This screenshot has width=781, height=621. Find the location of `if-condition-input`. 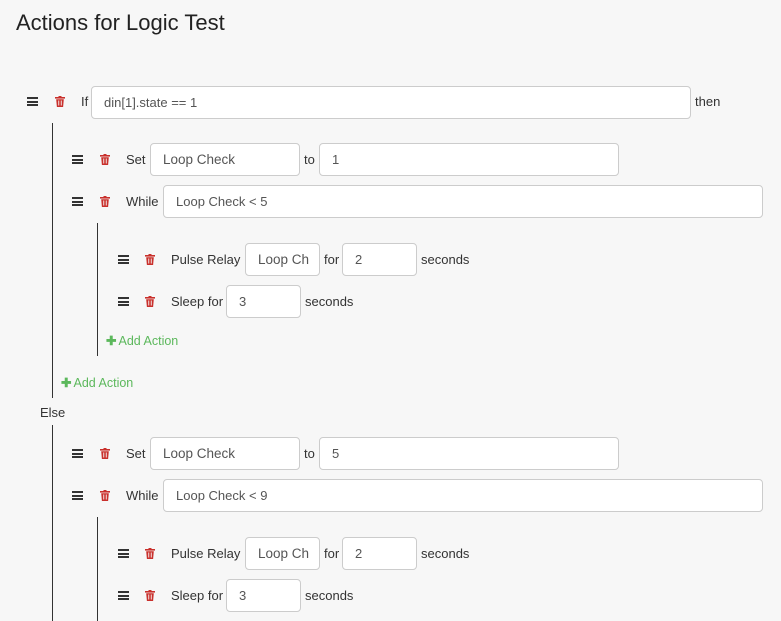

if-condition-input is located at coordinates (391, 102).